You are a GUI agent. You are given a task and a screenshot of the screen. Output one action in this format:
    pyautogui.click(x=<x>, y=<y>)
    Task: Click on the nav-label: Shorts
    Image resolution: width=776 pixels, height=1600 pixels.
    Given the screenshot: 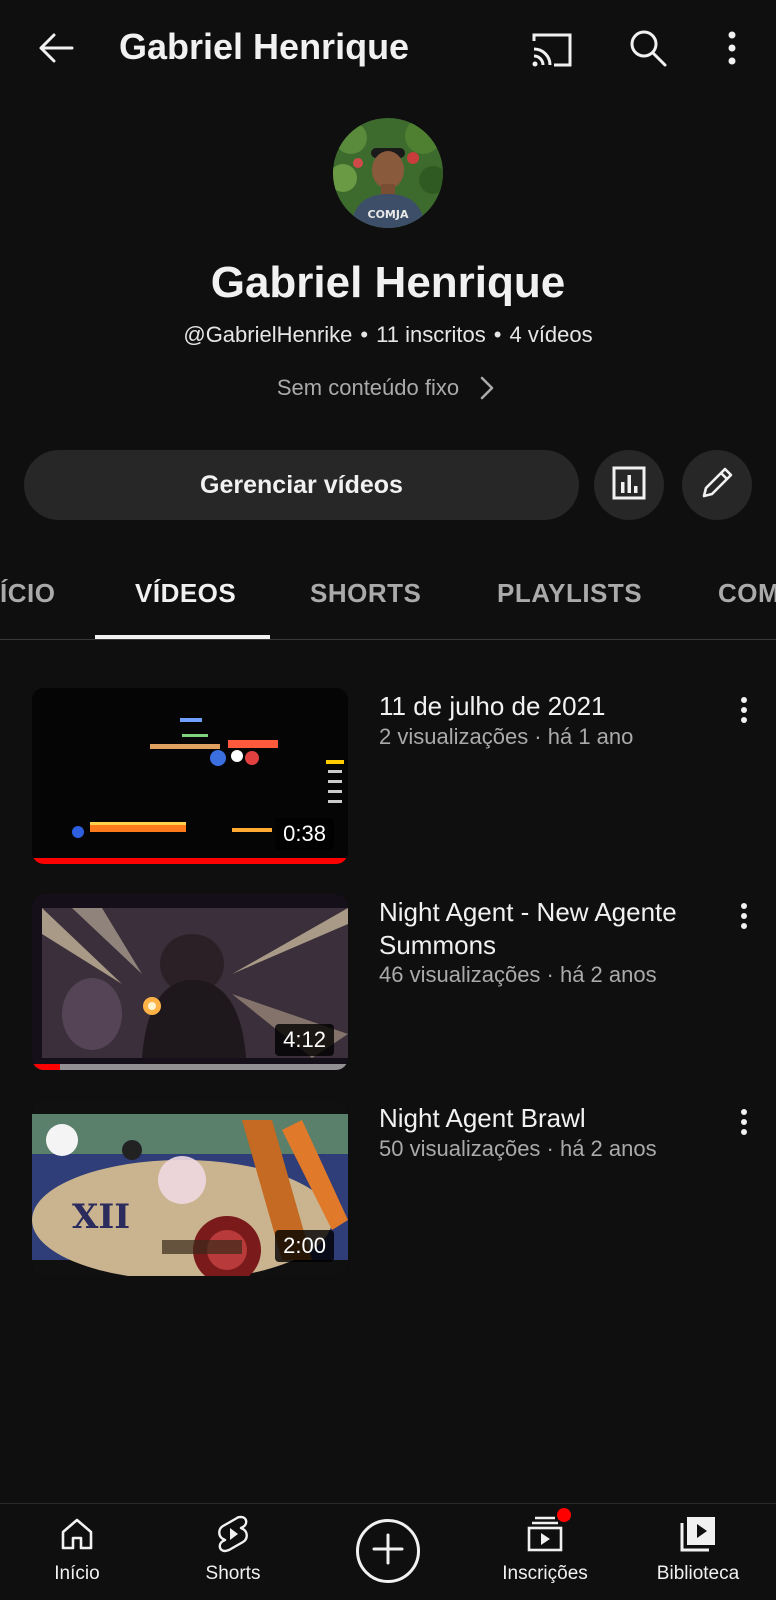 What is the action you would take?
    pyautogui.click(x=233, y=1573)
    